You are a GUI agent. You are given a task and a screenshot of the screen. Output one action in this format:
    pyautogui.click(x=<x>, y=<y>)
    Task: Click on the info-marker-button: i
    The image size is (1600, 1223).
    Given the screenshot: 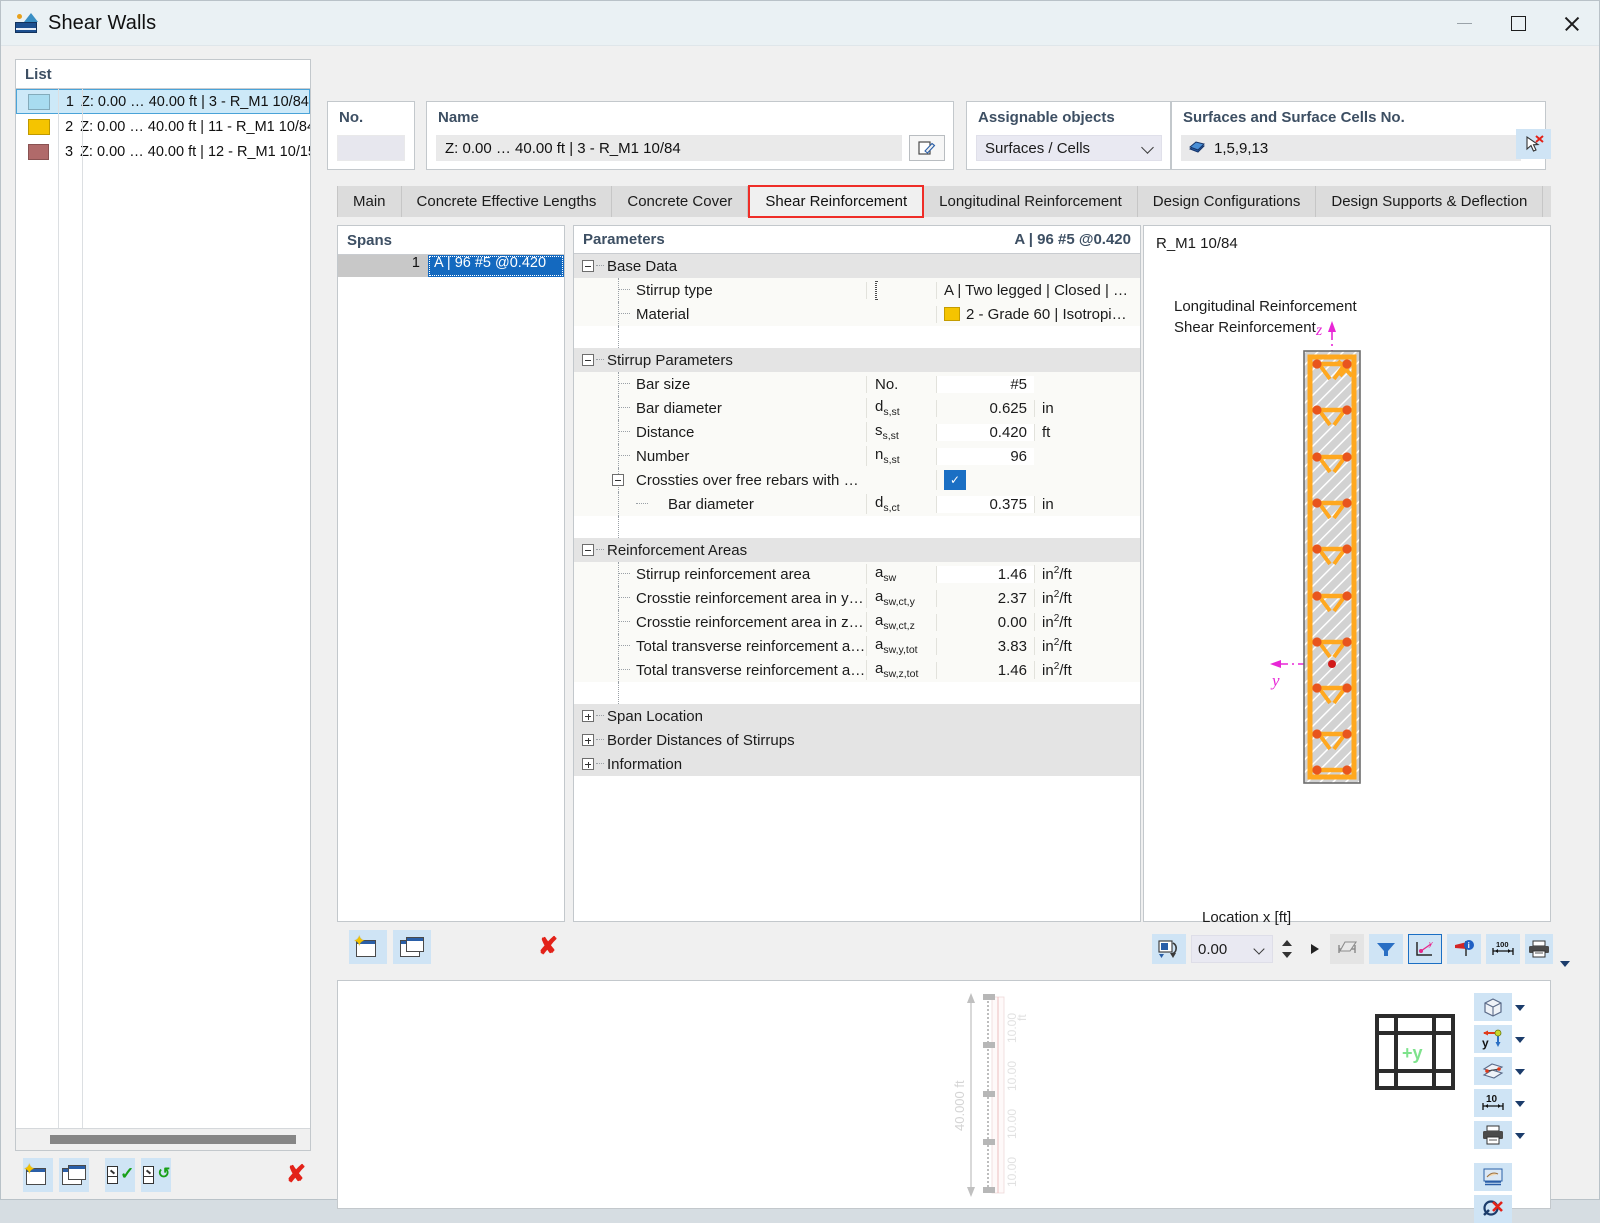 What is the action you would take?
    pyautogui.click(x=1464, y=949)
    